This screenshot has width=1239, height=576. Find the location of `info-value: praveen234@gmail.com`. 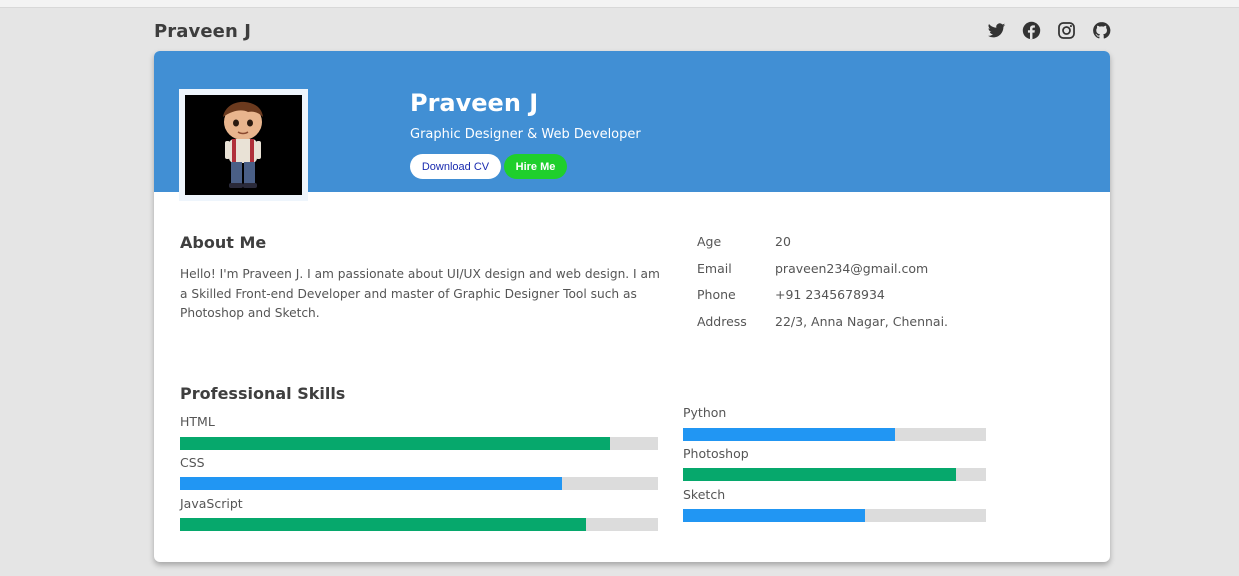

info-value: praveen234@gmail.com is located at coordinates (851, 268).